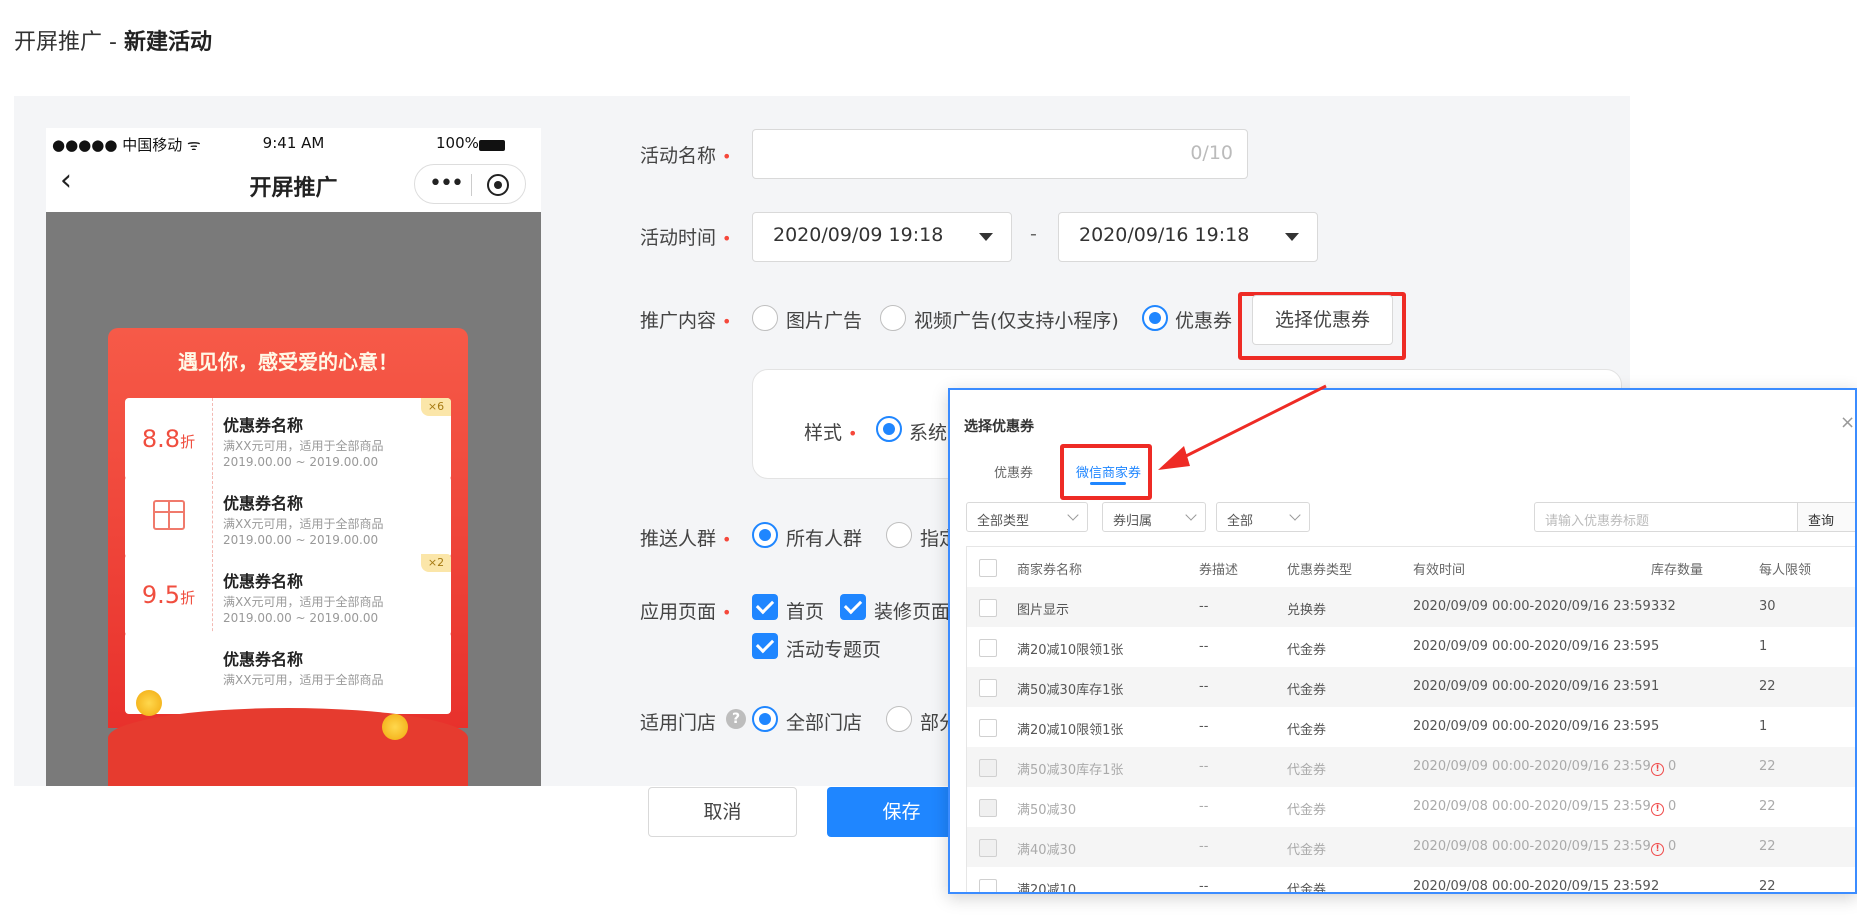  I want to click on radio-all-stores, so click(765, 719).